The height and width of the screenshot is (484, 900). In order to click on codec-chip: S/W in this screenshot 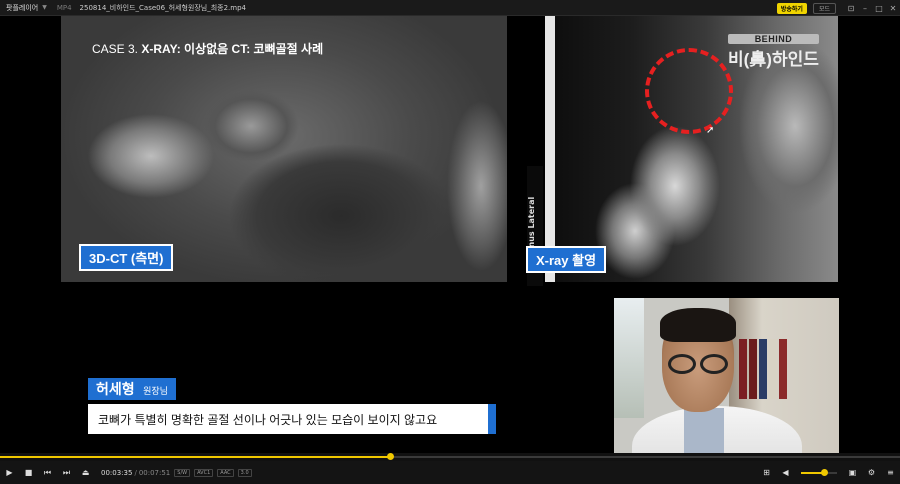, I will do `click(182, 472)`.